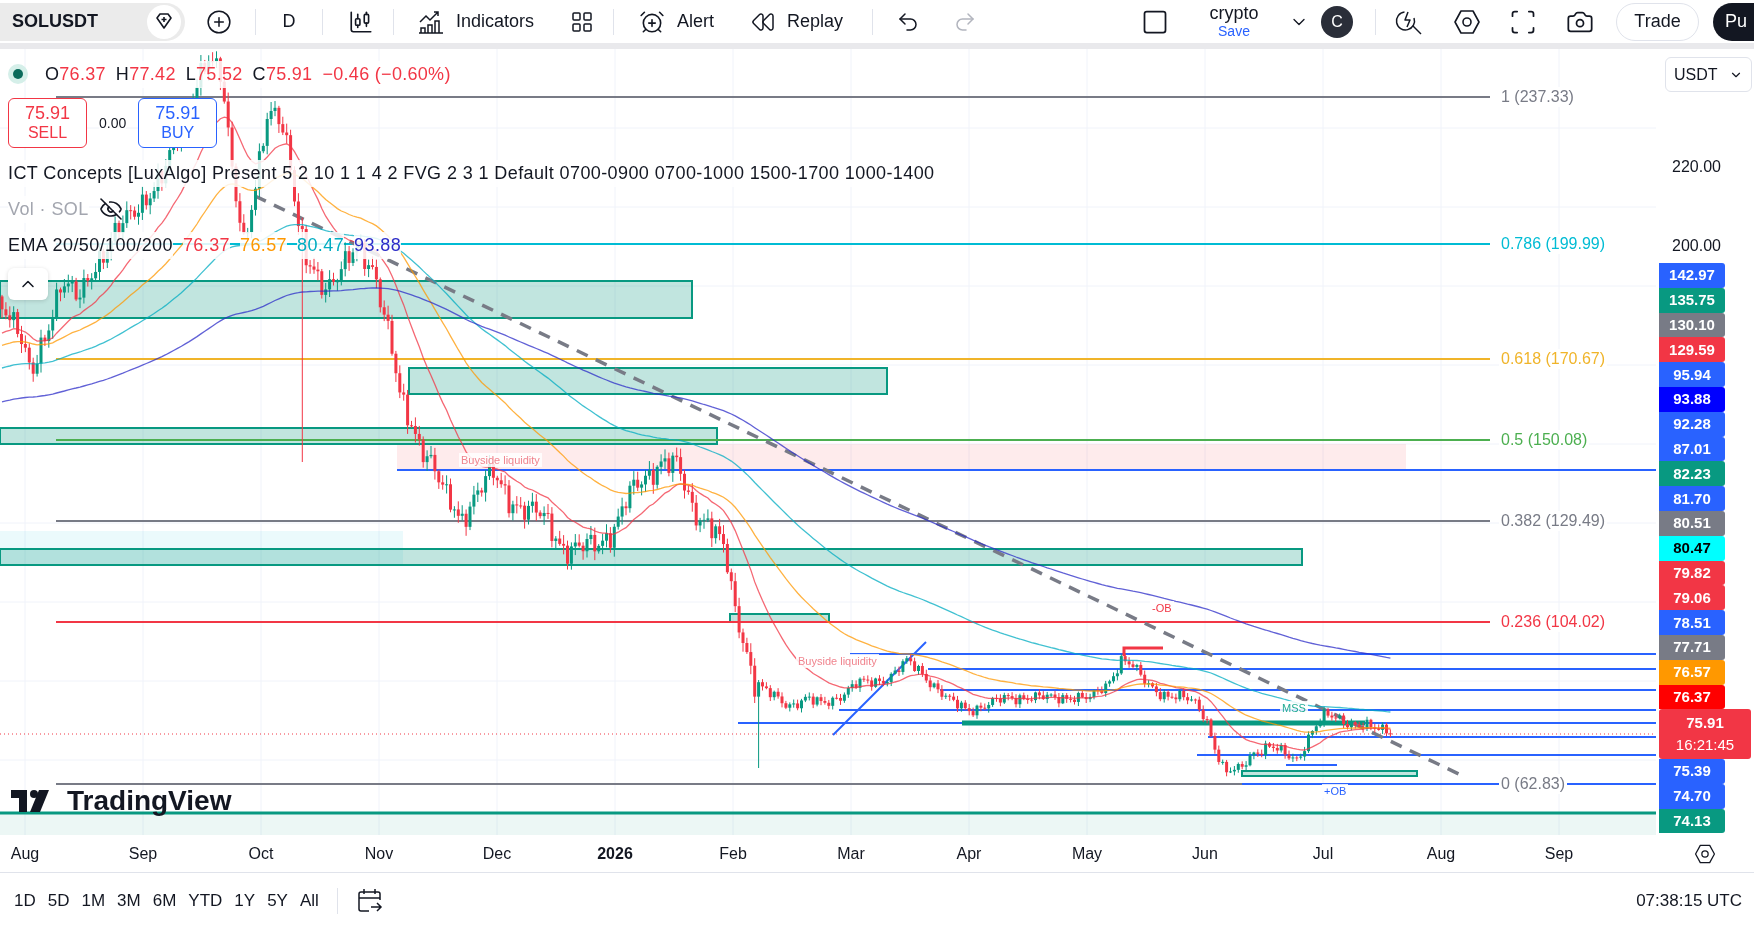 This screenshot has height=929, width=1754. What do you see at coordinates (1696, 167) in the screenshot?
I see `price-axis-label: 220.00` at bounding box center [1696, 167].